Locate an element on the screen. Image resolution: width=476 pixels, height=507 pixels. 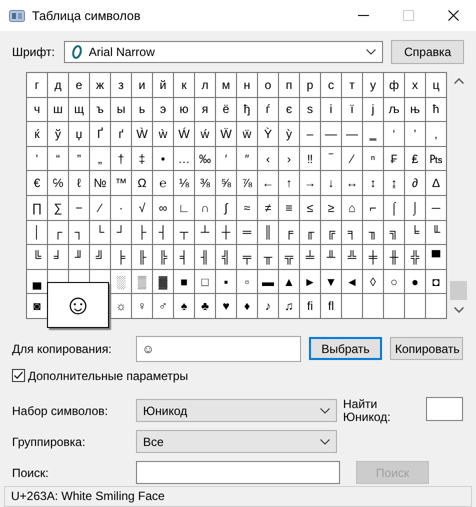
character-cell: ◘ is located at coordinates (436, 282).